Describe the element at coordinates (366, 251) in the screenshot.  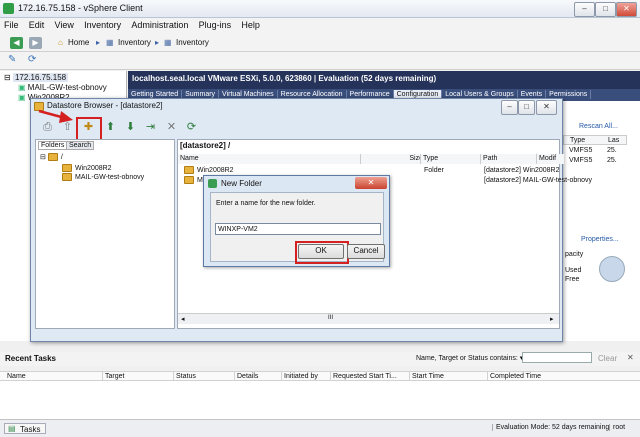
I see `cancel-button: Cancel` at that location.